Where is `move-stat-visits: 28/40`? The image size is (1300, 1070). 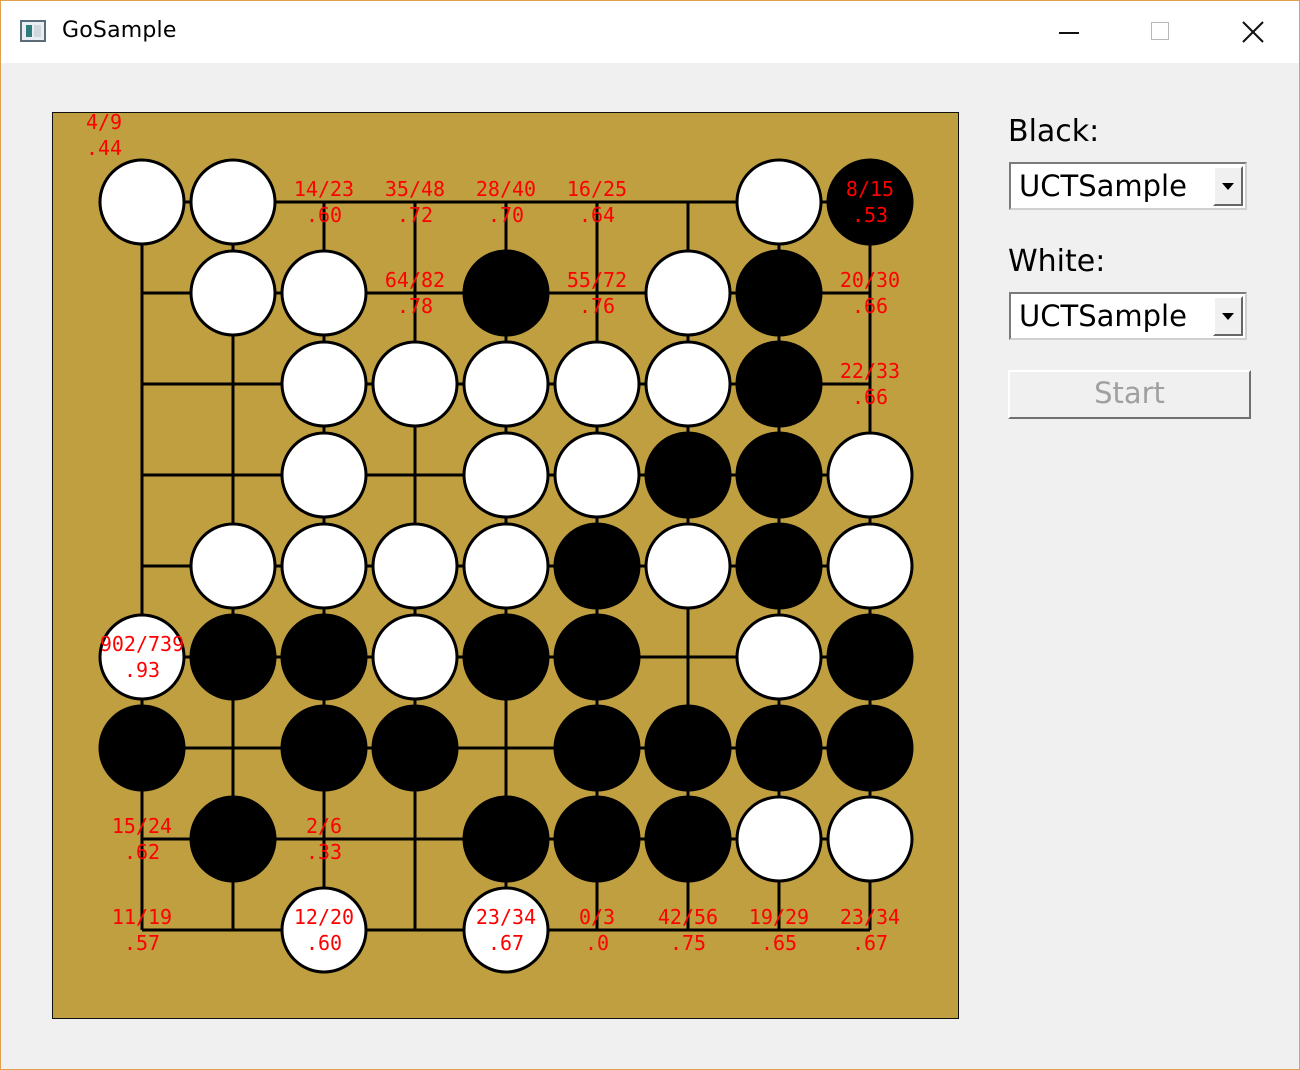 move-stat-visits: 28/40 is located at coordinates (506, 189).